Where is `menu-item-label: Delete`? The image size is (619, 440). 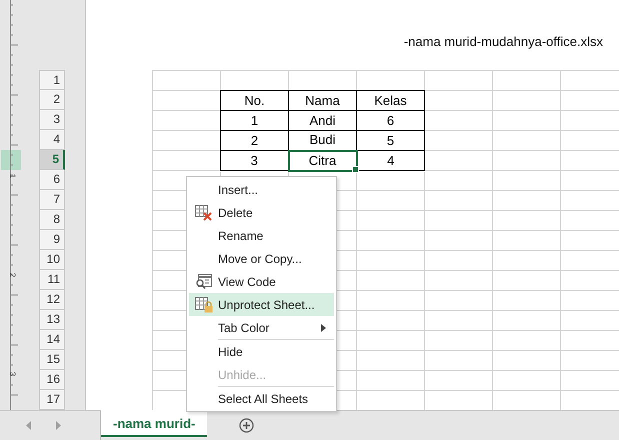
menu-item-label: Delete is located at coordinates (235, 213).